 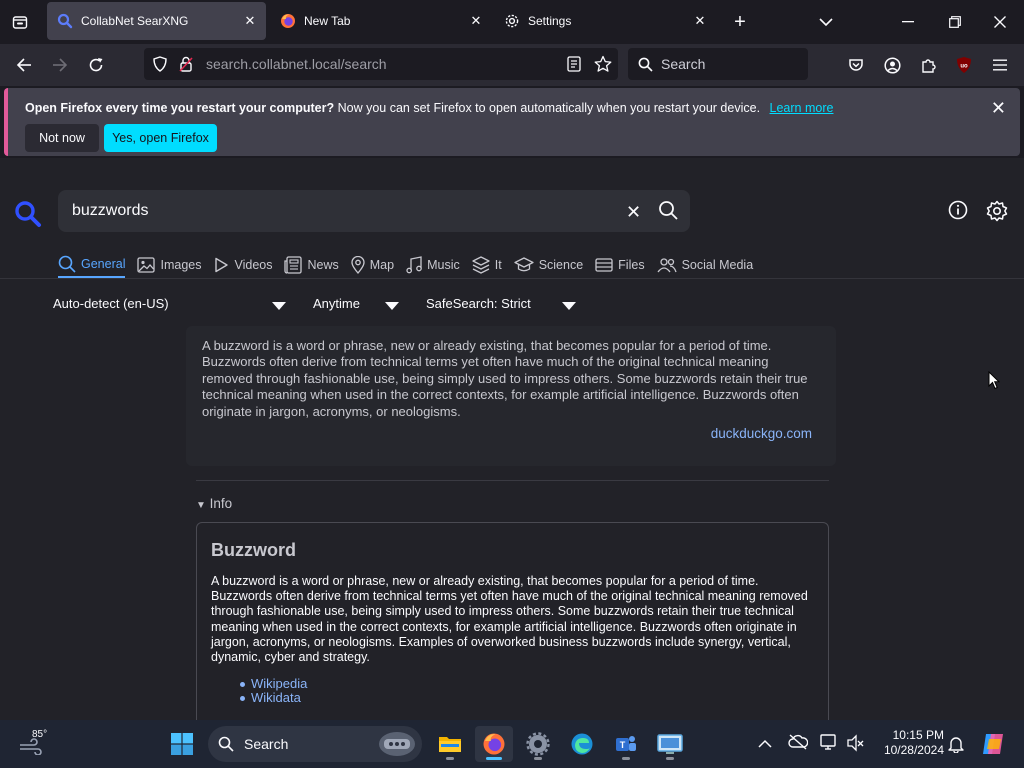 I want to click on start-button, so click(x=182, y=744).